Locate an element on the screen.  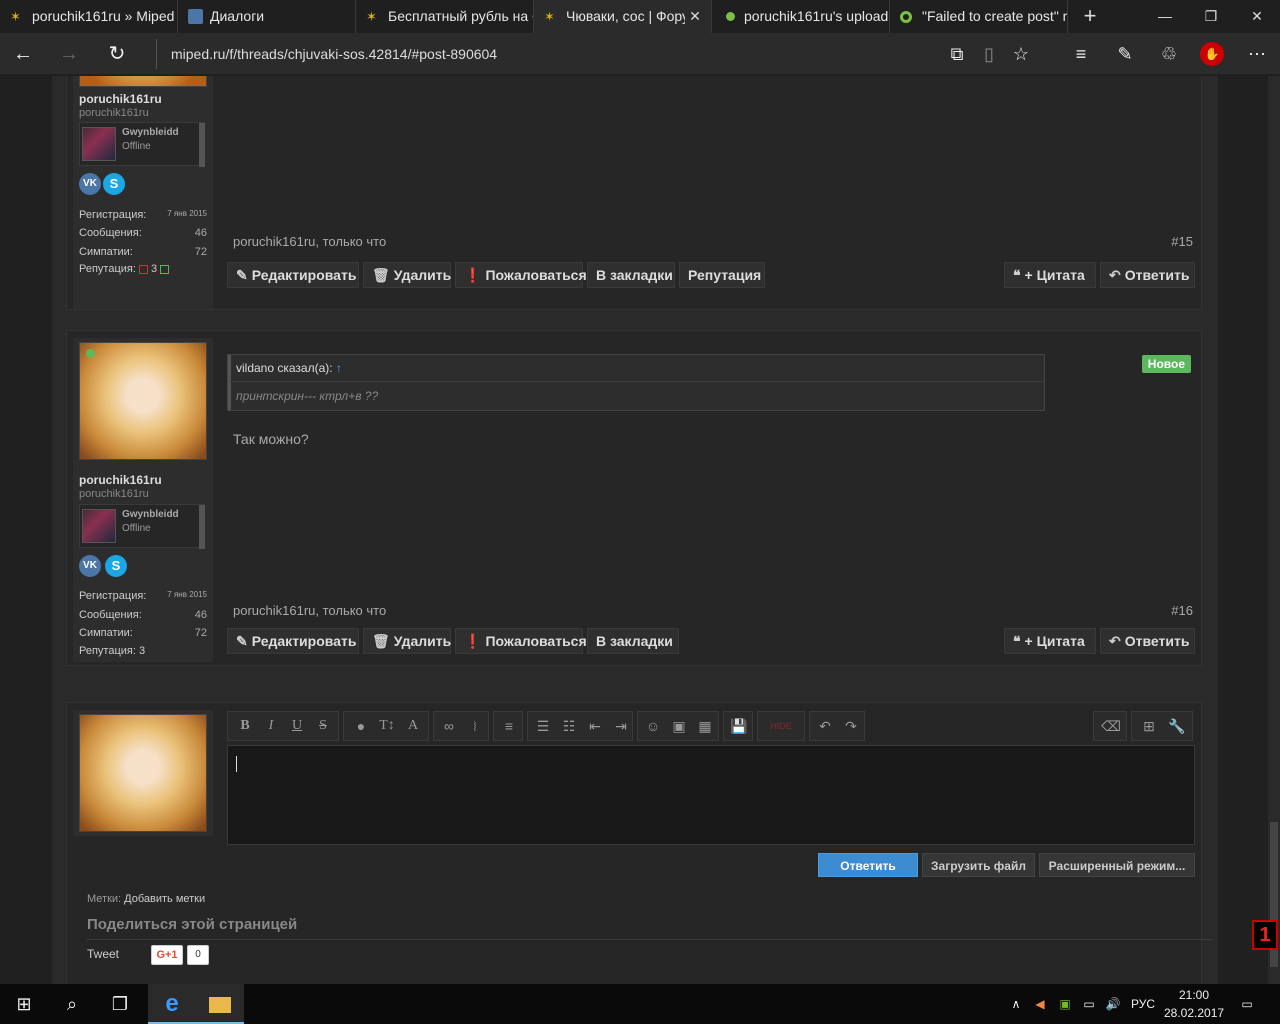
reputation-button: Репутация is located at coordinates (722, 275).